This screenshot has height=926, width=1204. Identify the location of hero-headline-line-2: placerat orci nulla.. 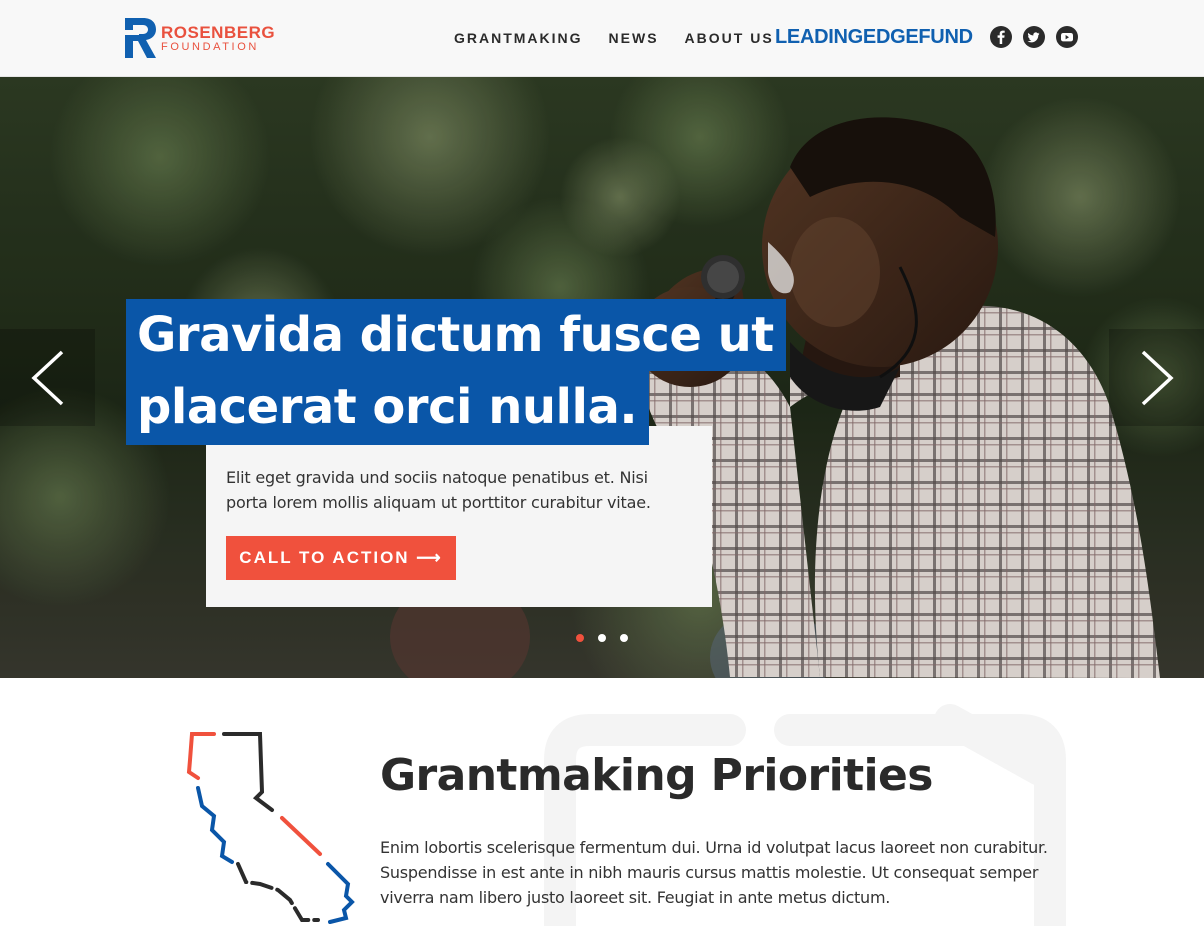
(388, 408).